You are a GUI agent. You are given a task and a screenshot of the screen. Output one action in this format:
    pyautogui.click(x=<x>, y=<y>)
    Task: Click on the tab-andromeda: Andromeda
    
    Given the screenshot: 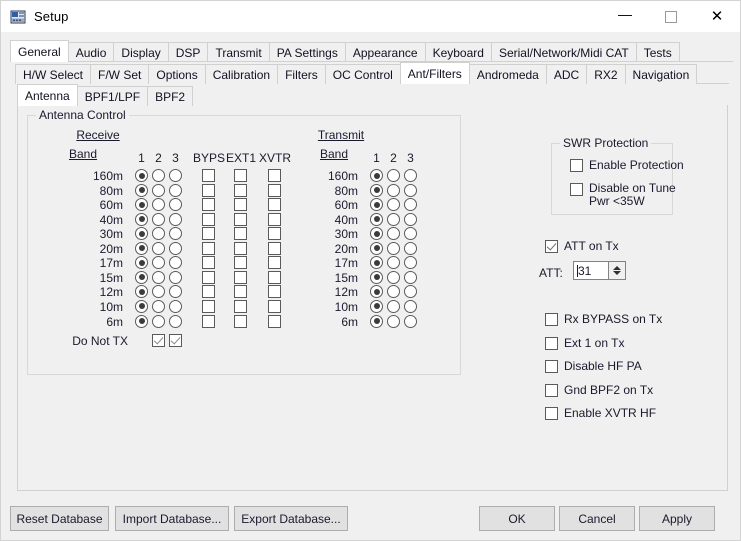 What is the action you would take?
    pyautogui.click(x=507, y=74)
    